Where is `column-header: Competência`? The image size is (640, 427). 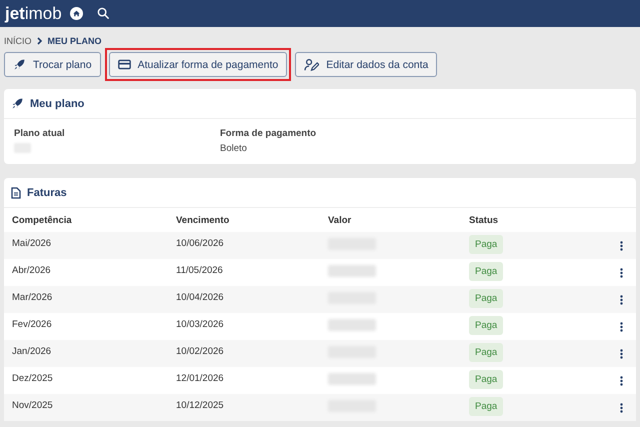
column-header: Competência is located at coordinates (42, 221).